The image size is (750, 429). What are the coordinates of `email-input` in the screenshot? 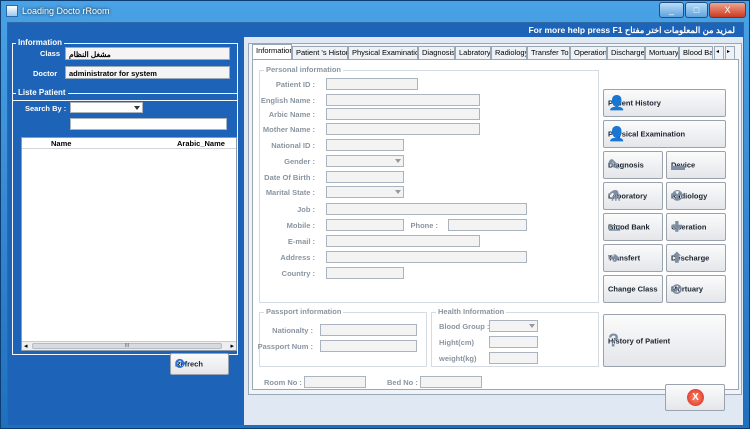 It's located at (403, 241).